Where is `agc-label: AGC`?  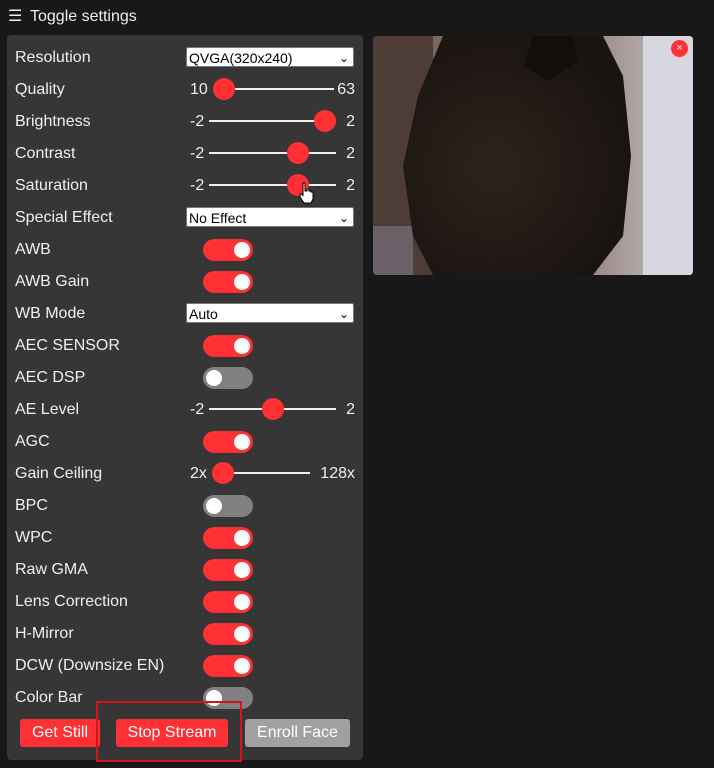 agc-label: AGC is located at coordinates (32, 441).